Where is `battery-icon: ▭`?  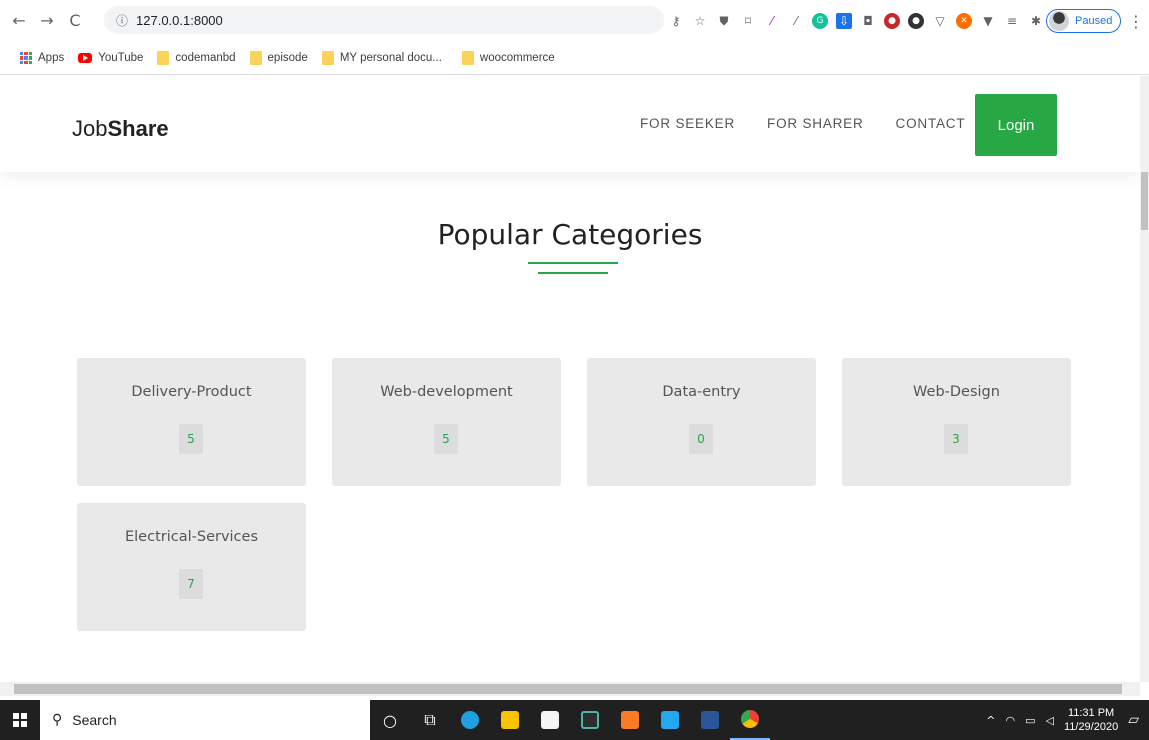
battery-icon: ▭ is located at coordinates (1030, 720).